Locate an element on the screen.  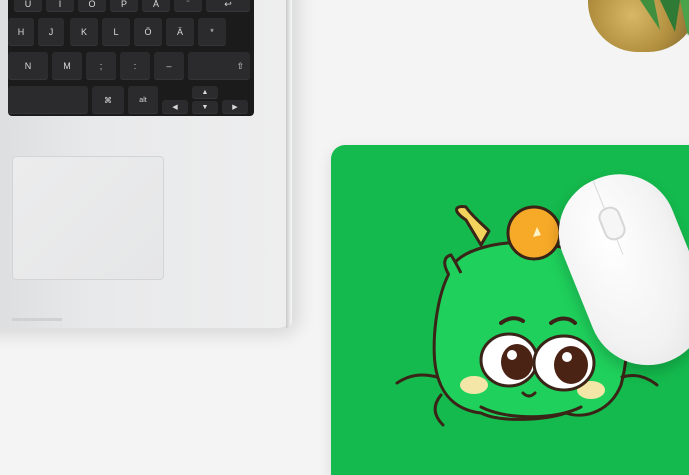
key-o-umlaut: Ö is located at coordinates (148, 32).